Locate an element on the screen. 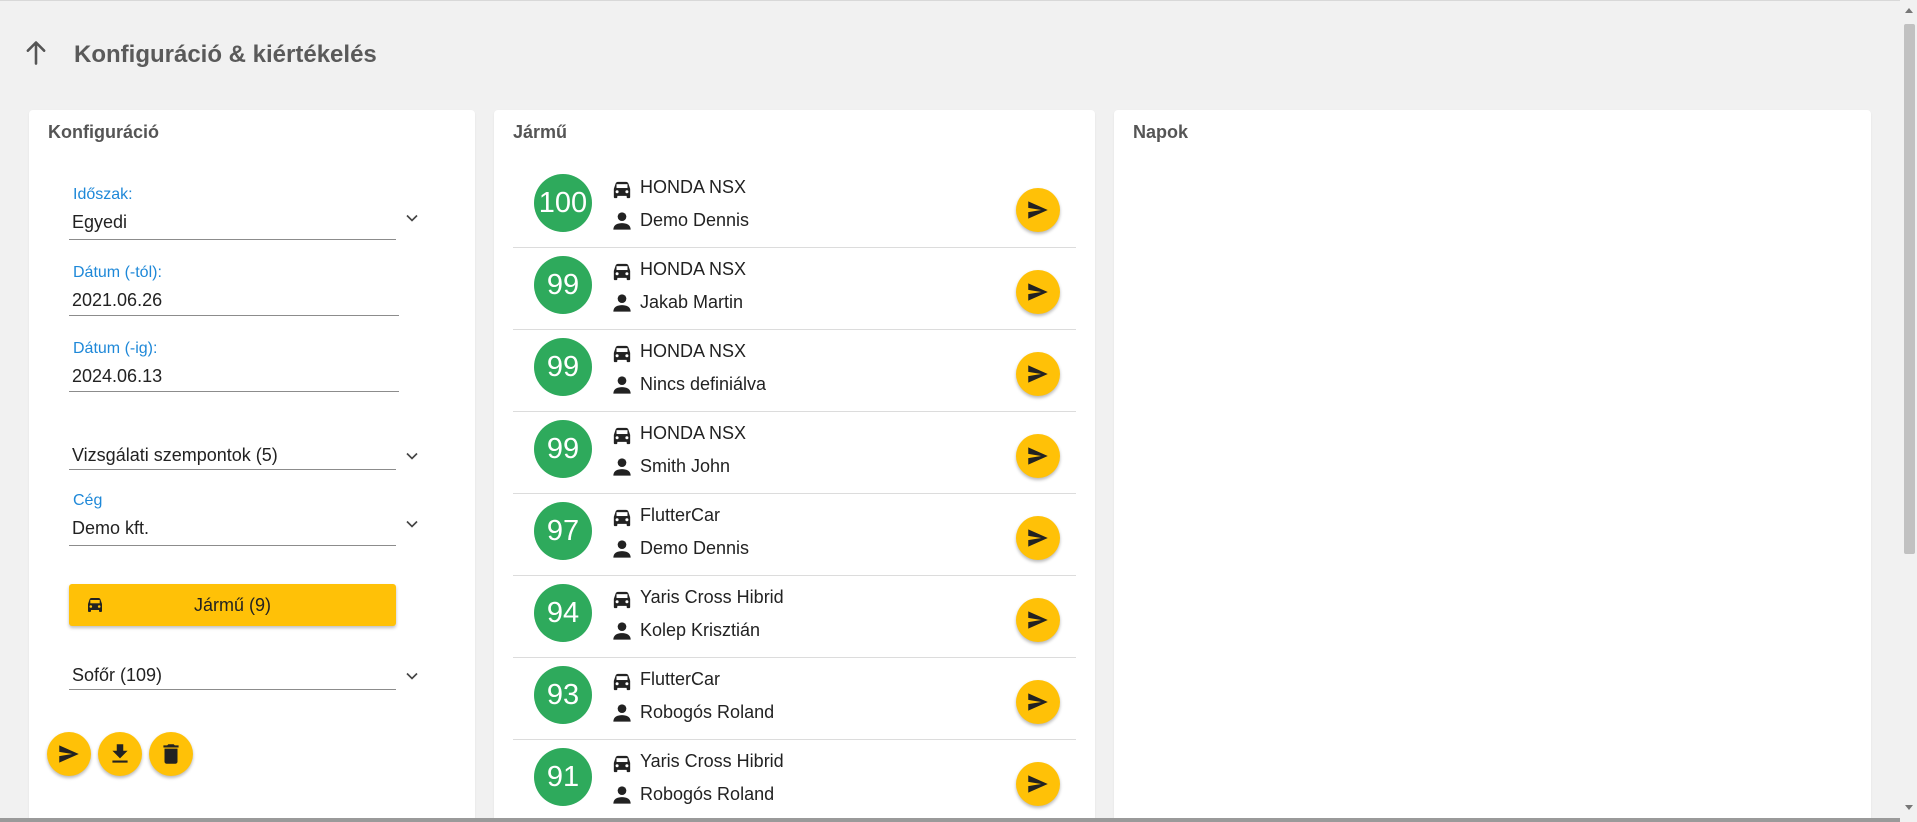 Image resolution: width=1917 pixels, height=822 pixels. driver-value: Sofőr (109) is located at coordinates (117, 675).